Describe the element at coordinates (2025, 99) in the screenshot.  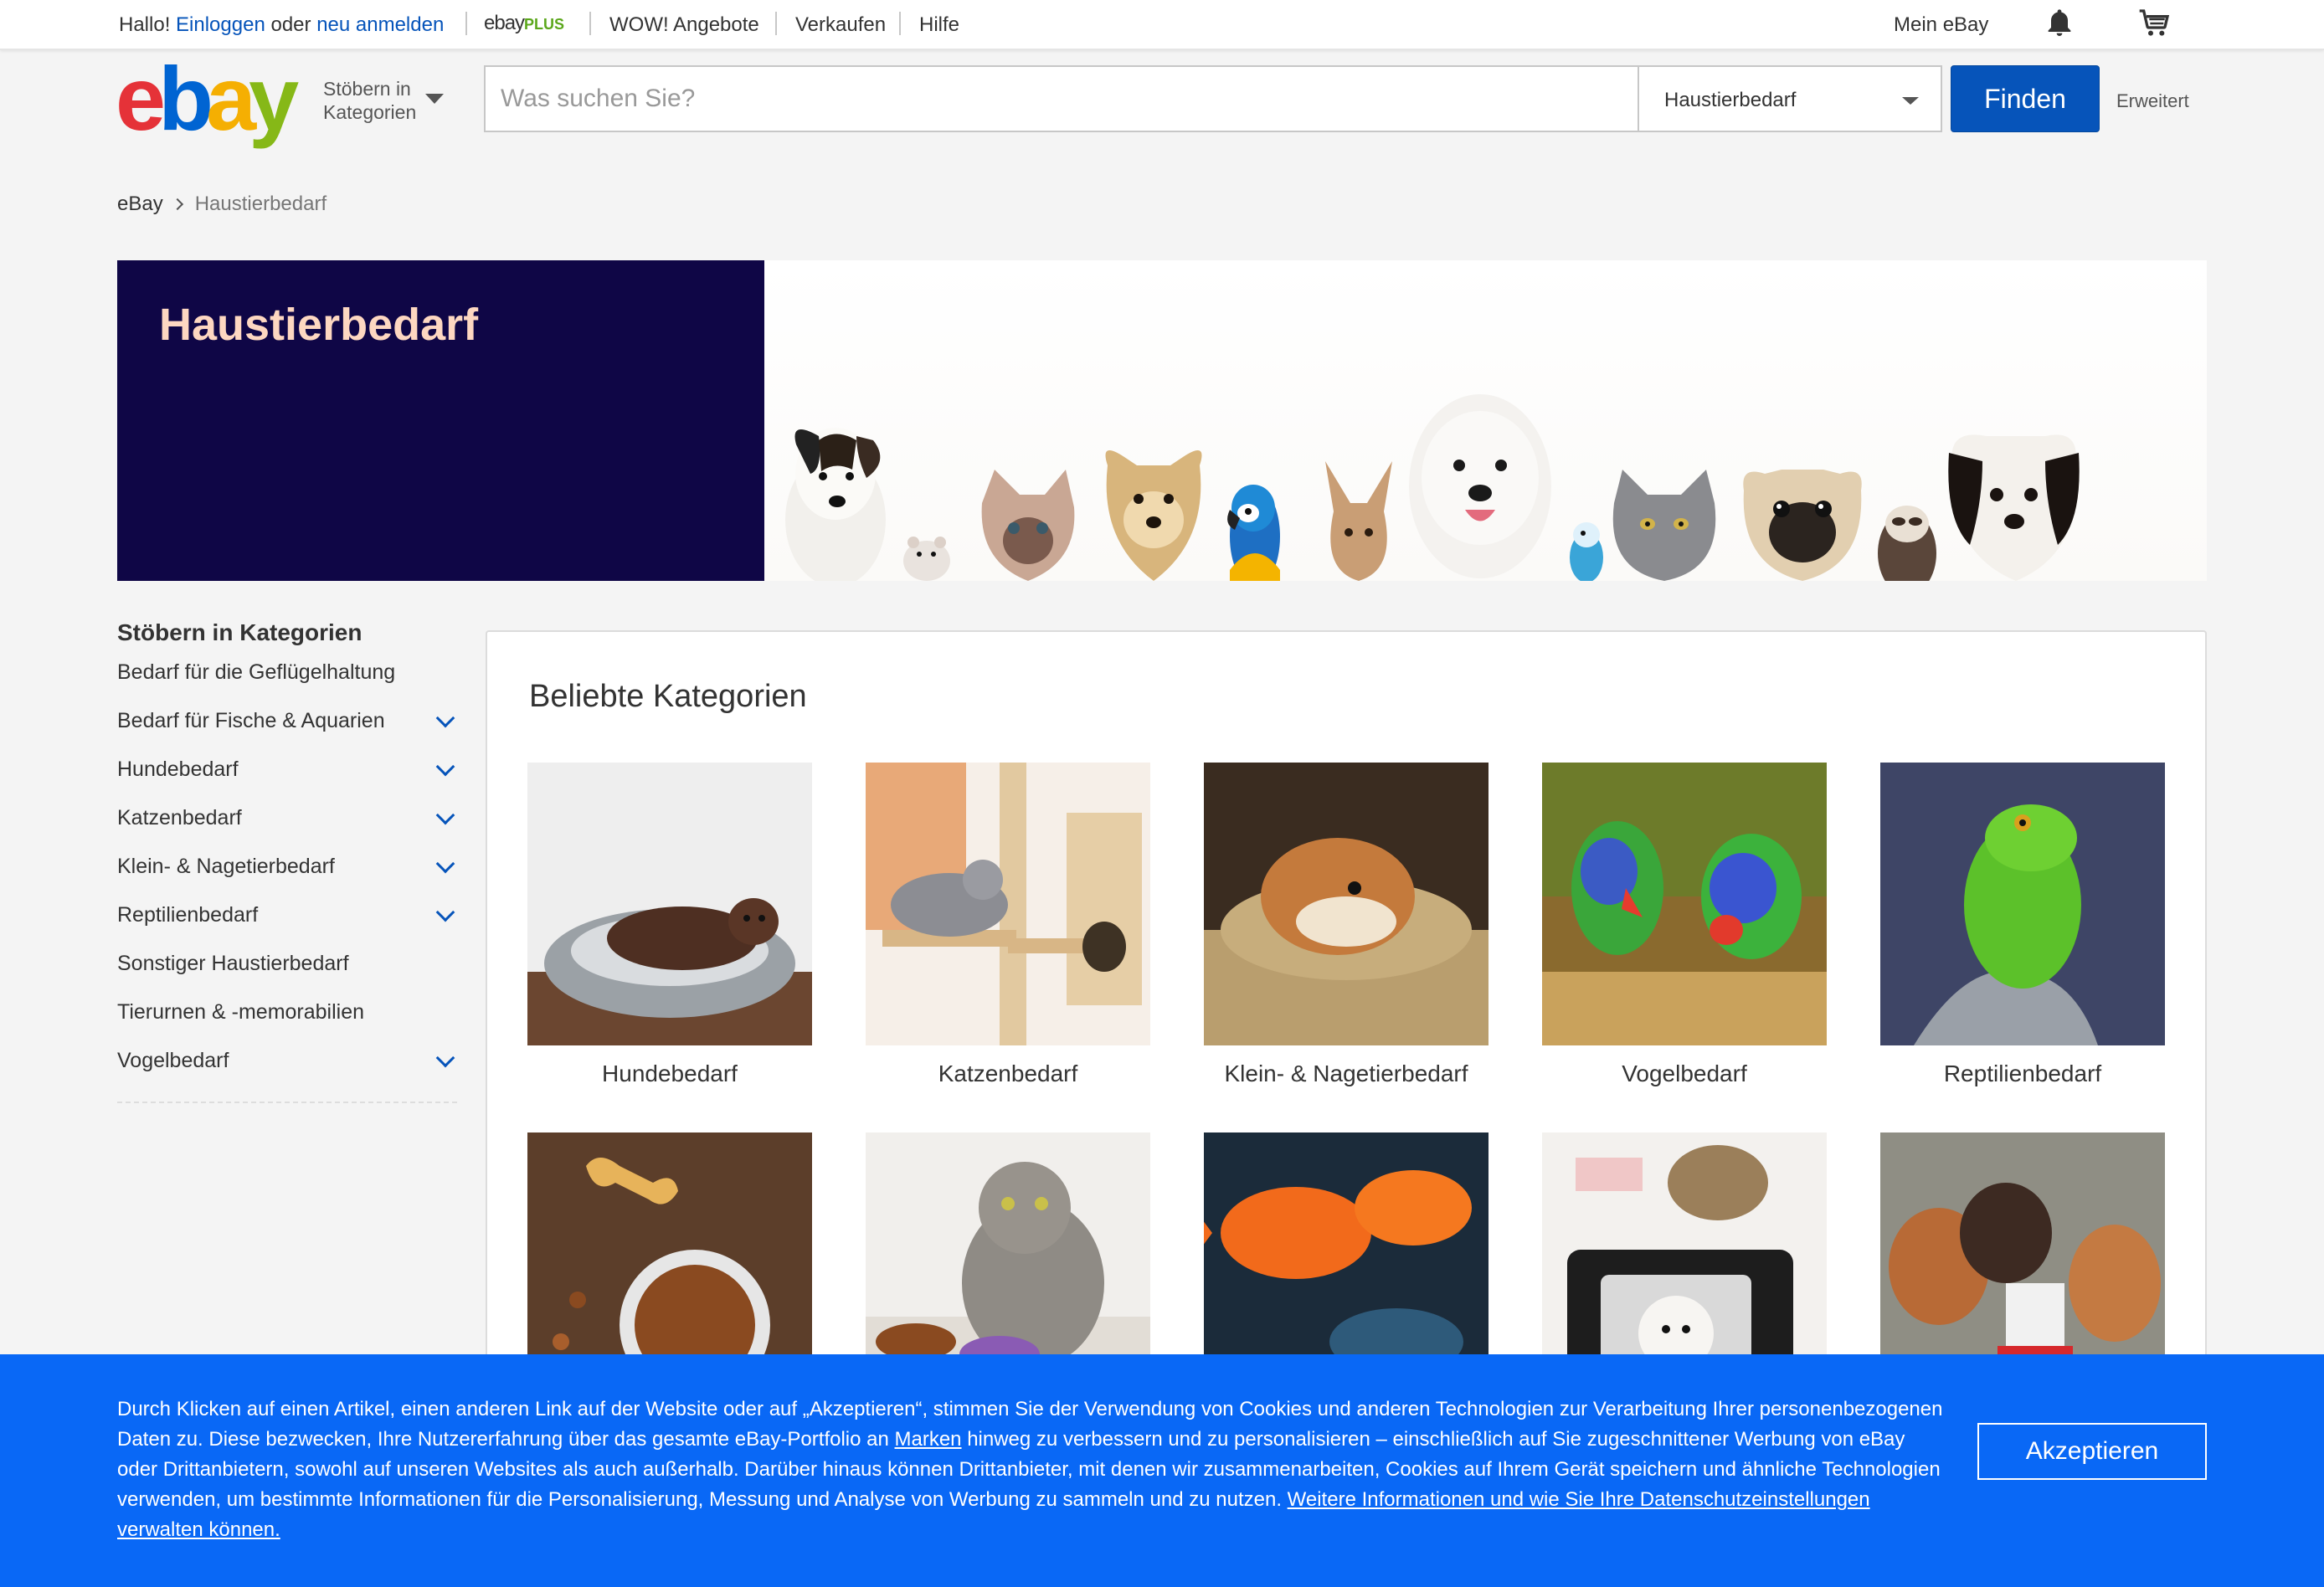
I see `search-button: Finden` at that location.